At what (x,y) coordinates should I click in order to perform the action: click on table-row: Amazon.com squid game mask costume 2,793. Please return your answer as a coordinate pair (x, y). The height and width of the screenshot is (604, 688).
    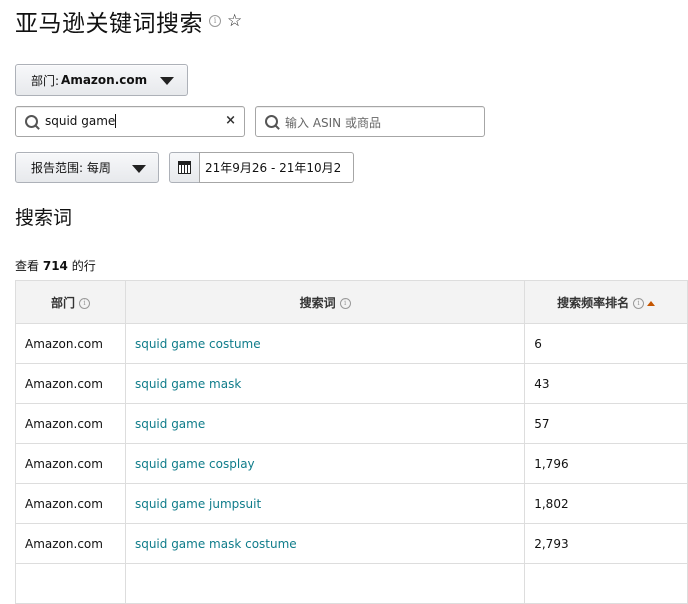
    Looking at the image, I should click on (351, 543).